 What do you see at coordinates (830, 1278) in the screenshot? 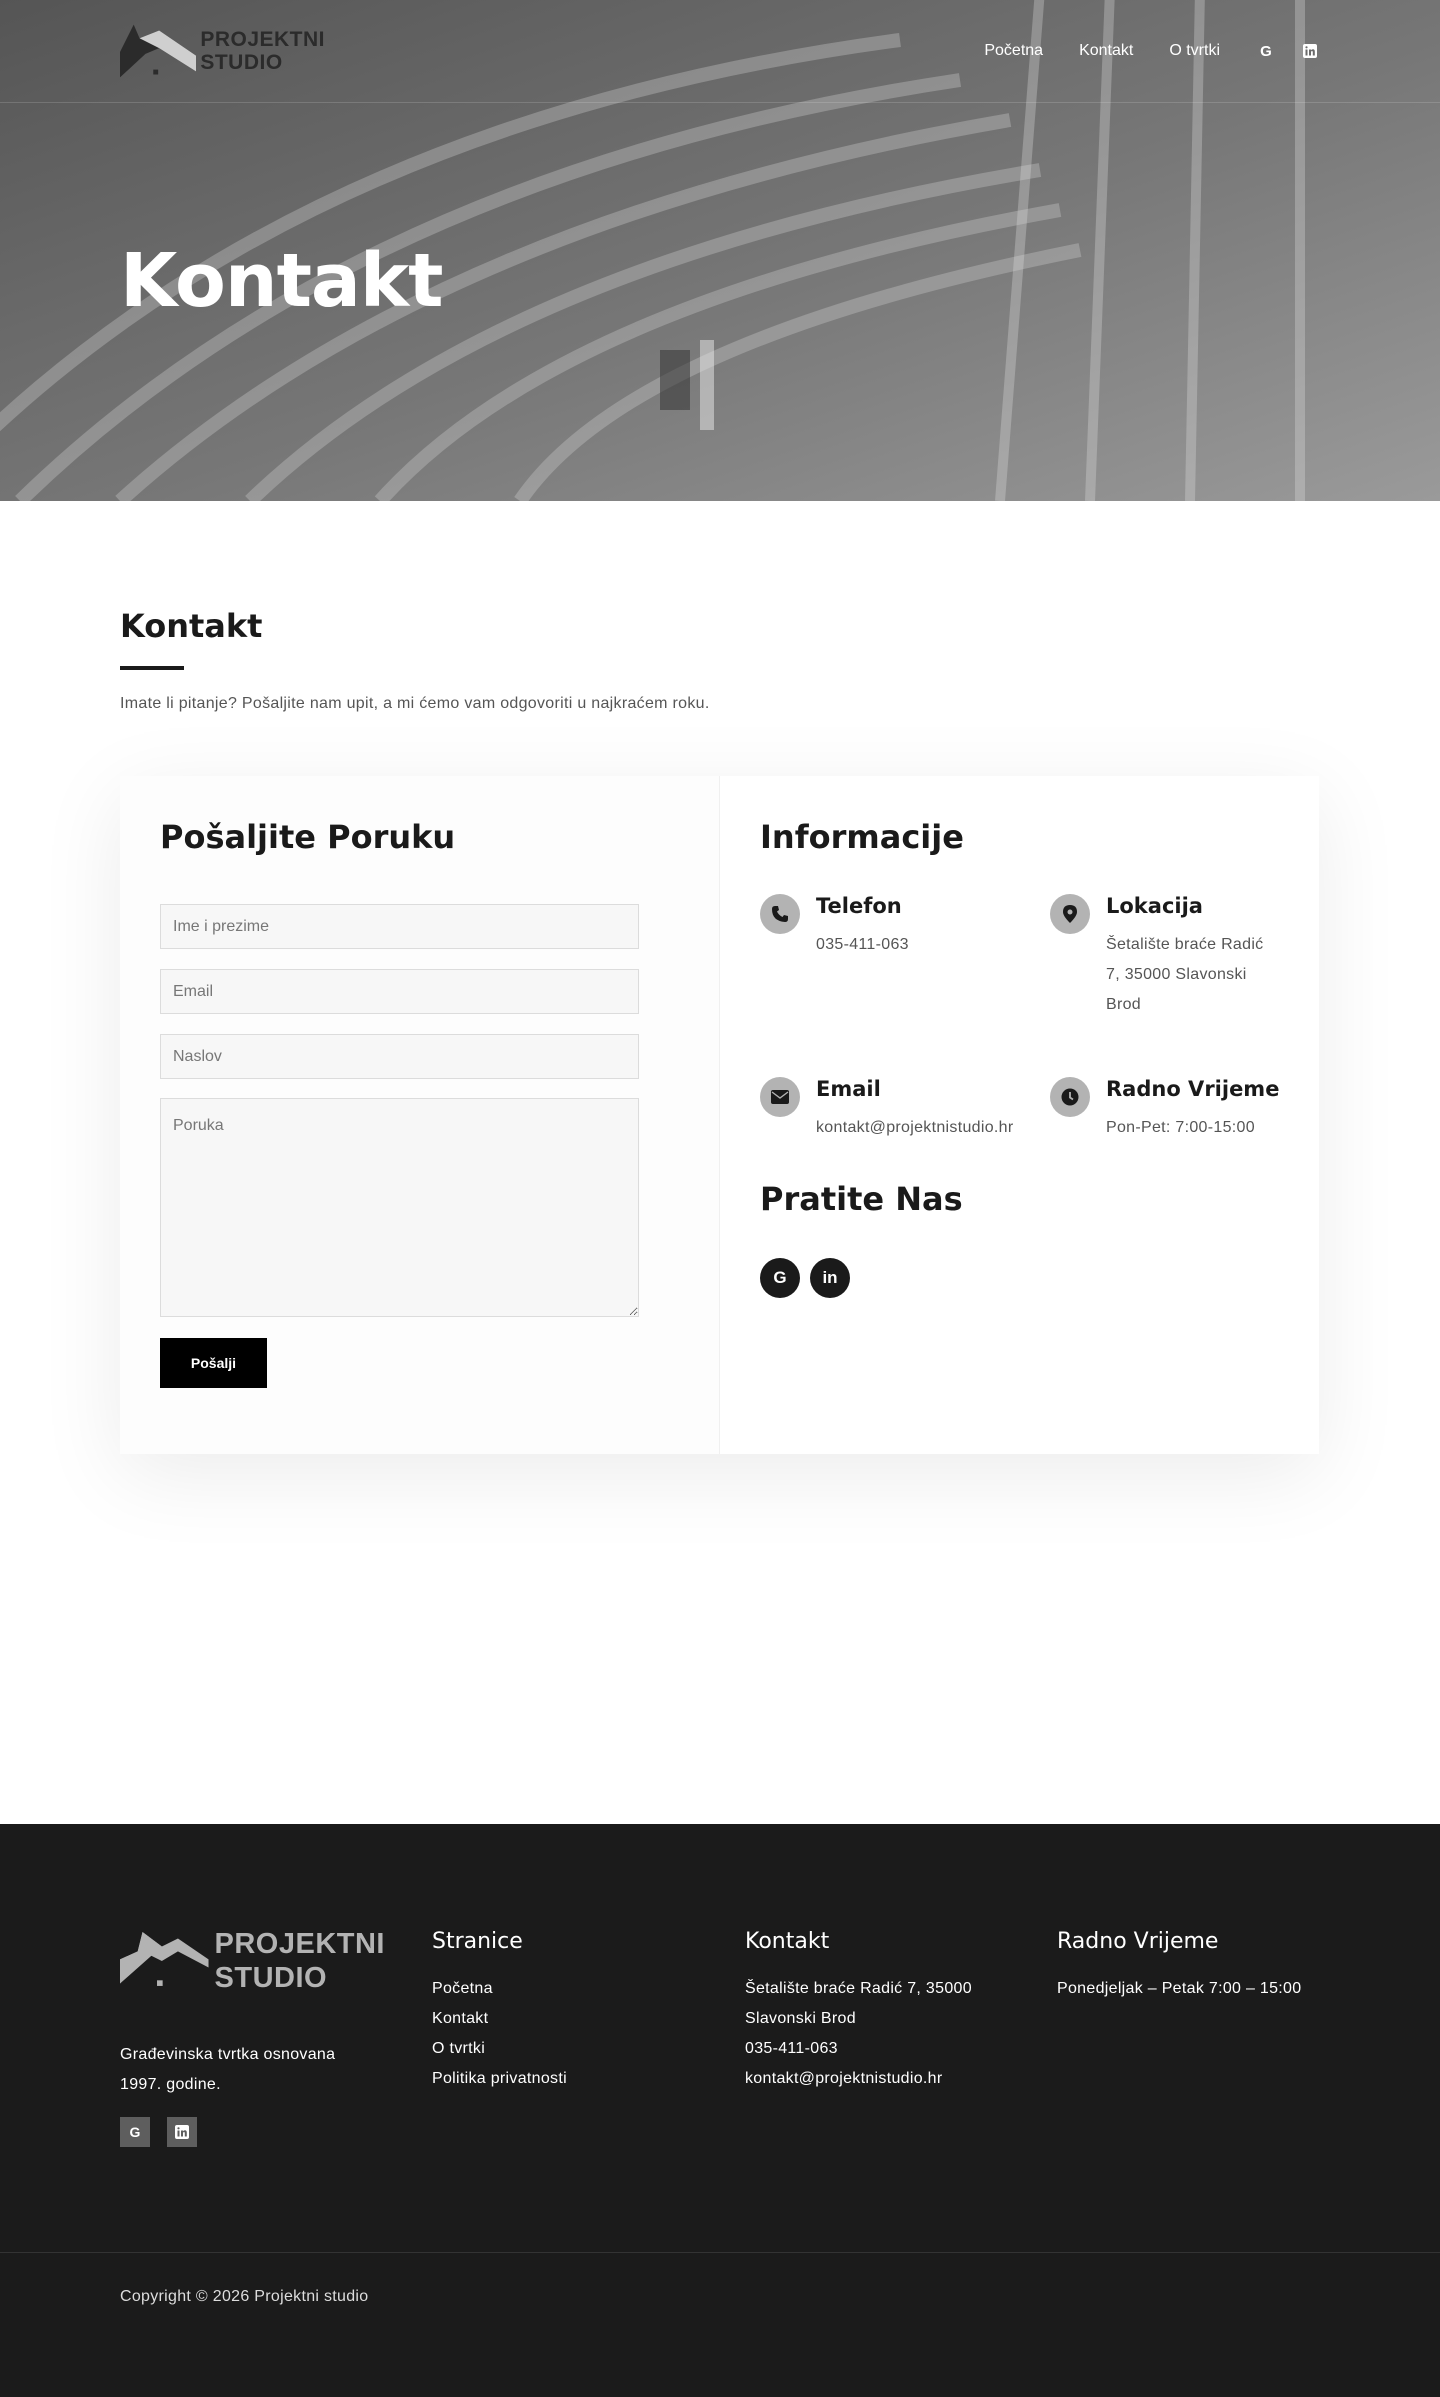
I see `linkedin-icon: in` at bounding box center [830, 1278].